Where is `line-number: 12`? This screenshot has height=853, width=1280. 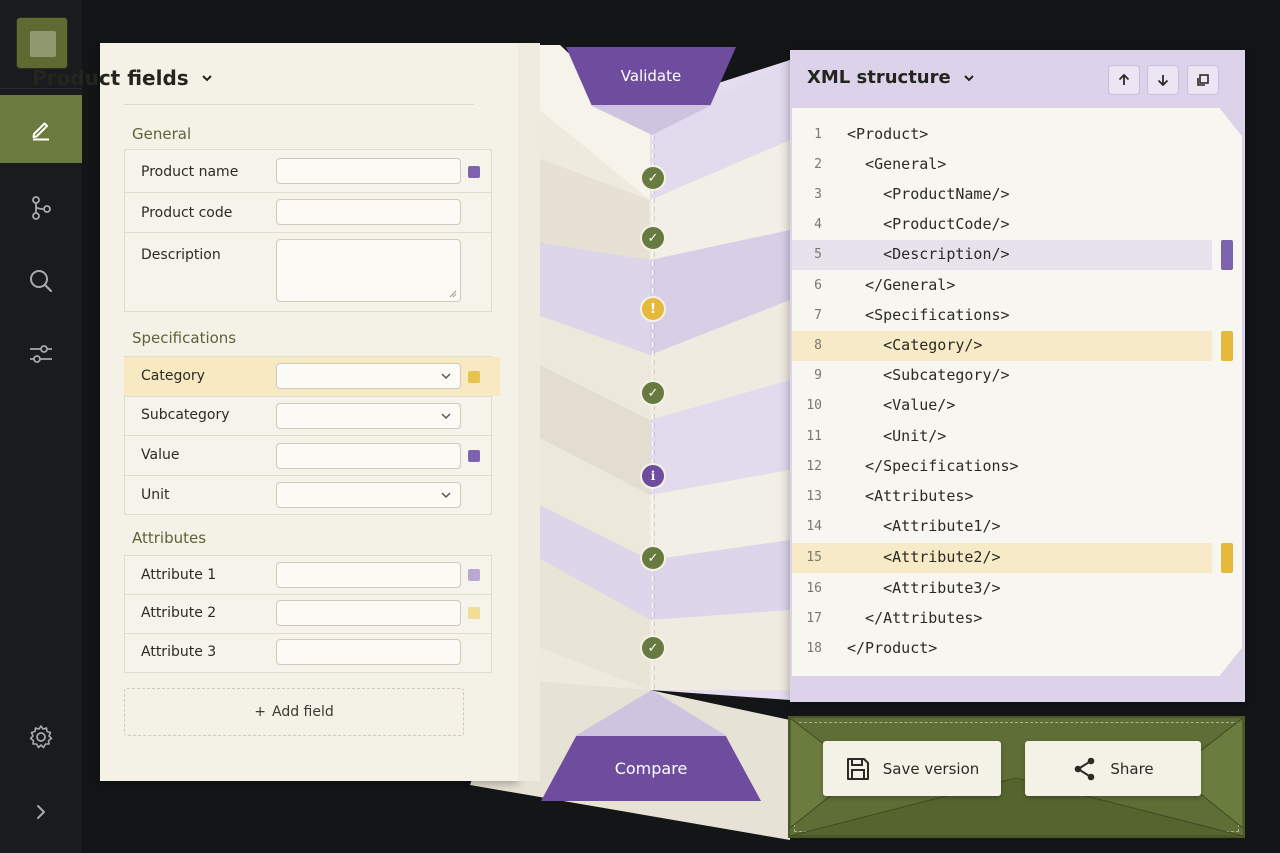 line-number: 12 is located at coordinates (814, 466).